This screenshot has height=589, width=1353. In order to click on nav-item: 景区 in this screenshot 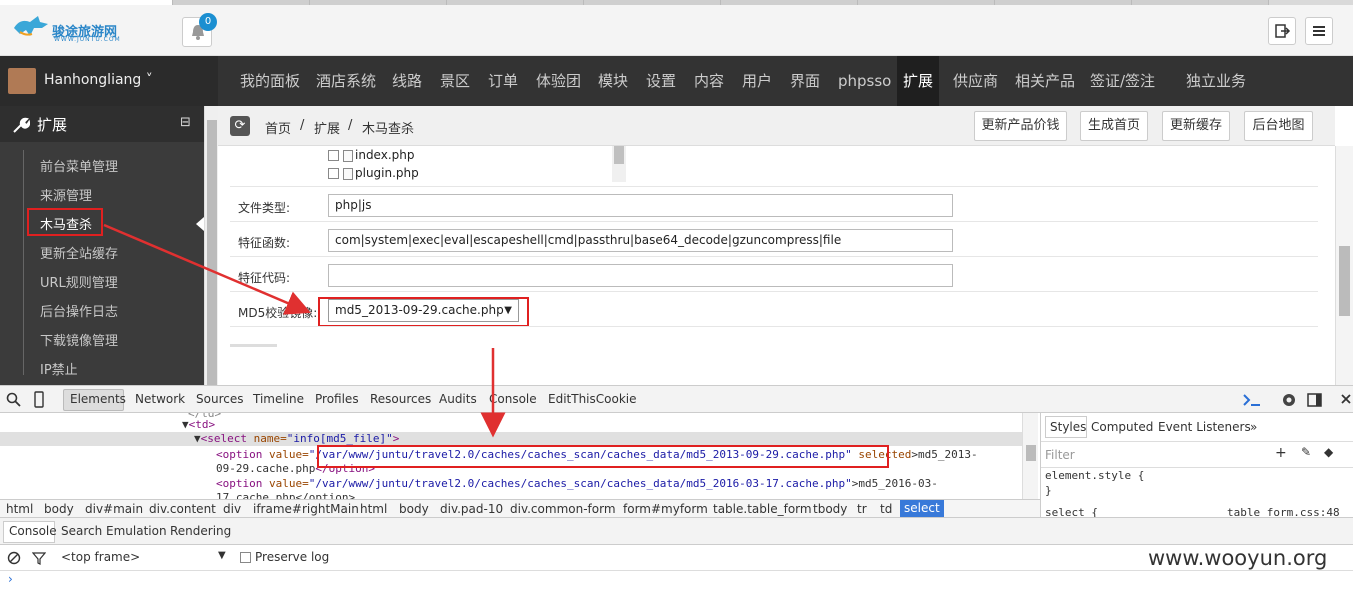, I will do `click(455, 81)`.